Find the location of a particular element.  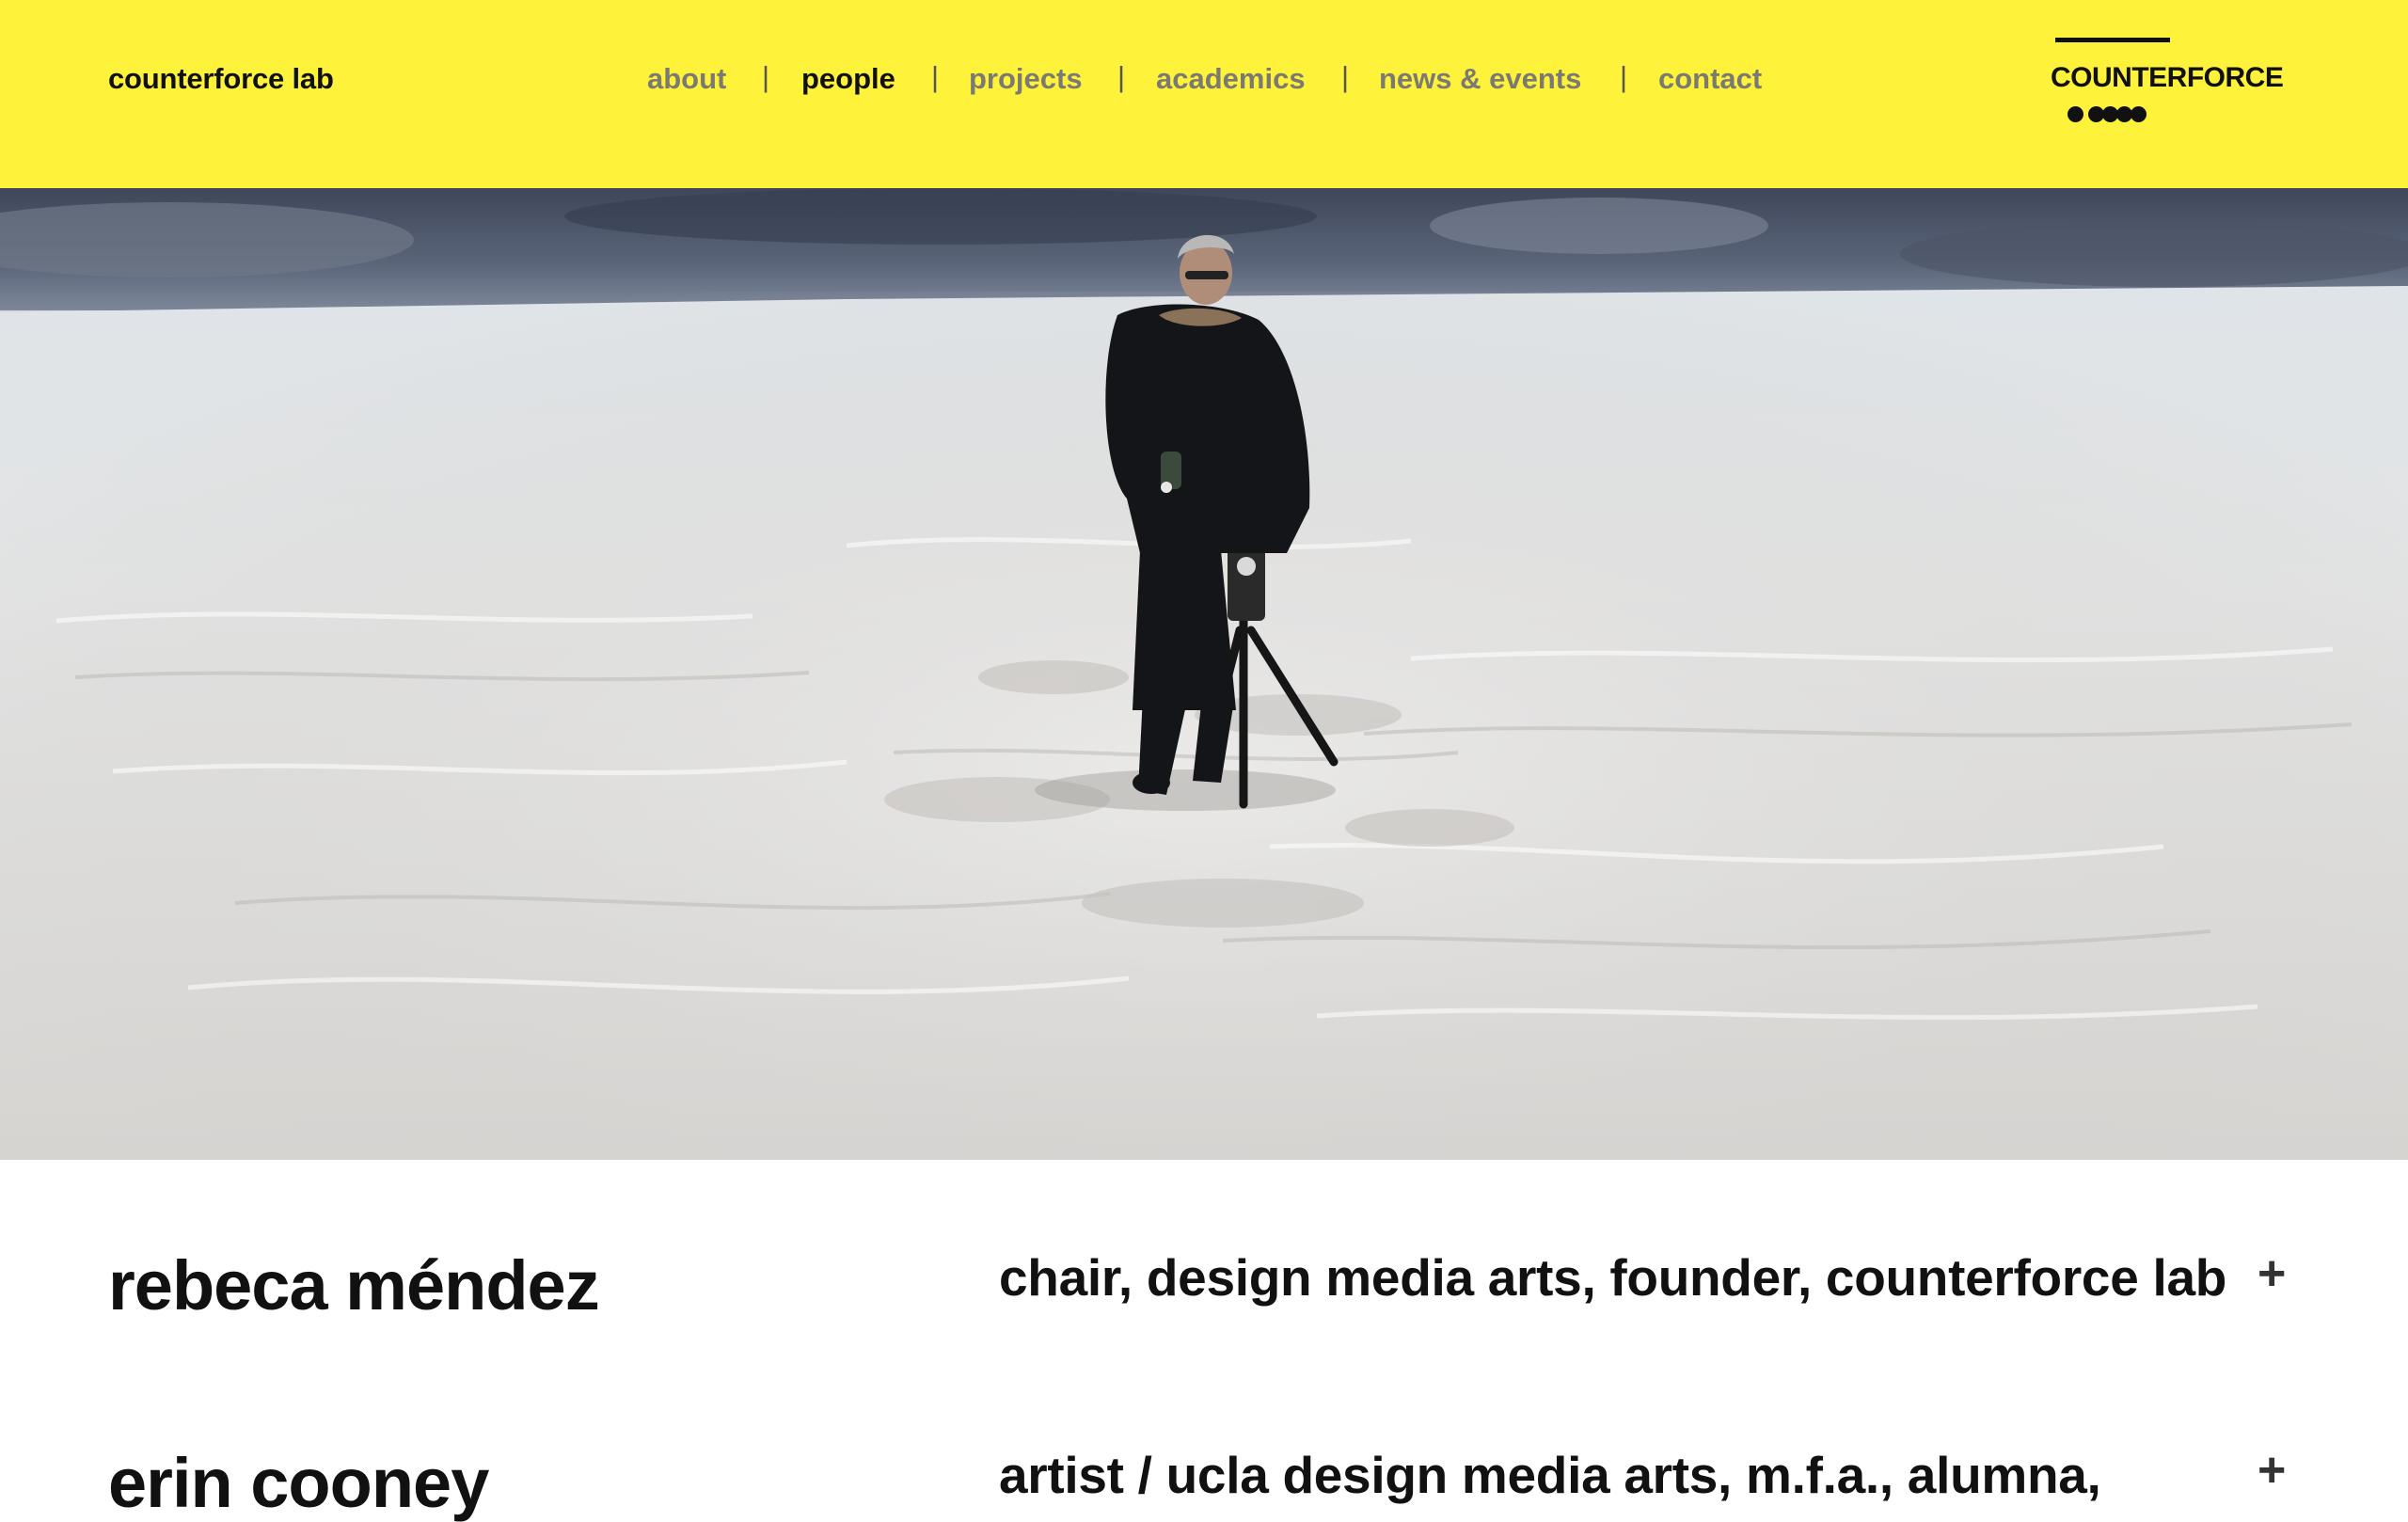

nav-about: about is located at coordinates (687, 79).